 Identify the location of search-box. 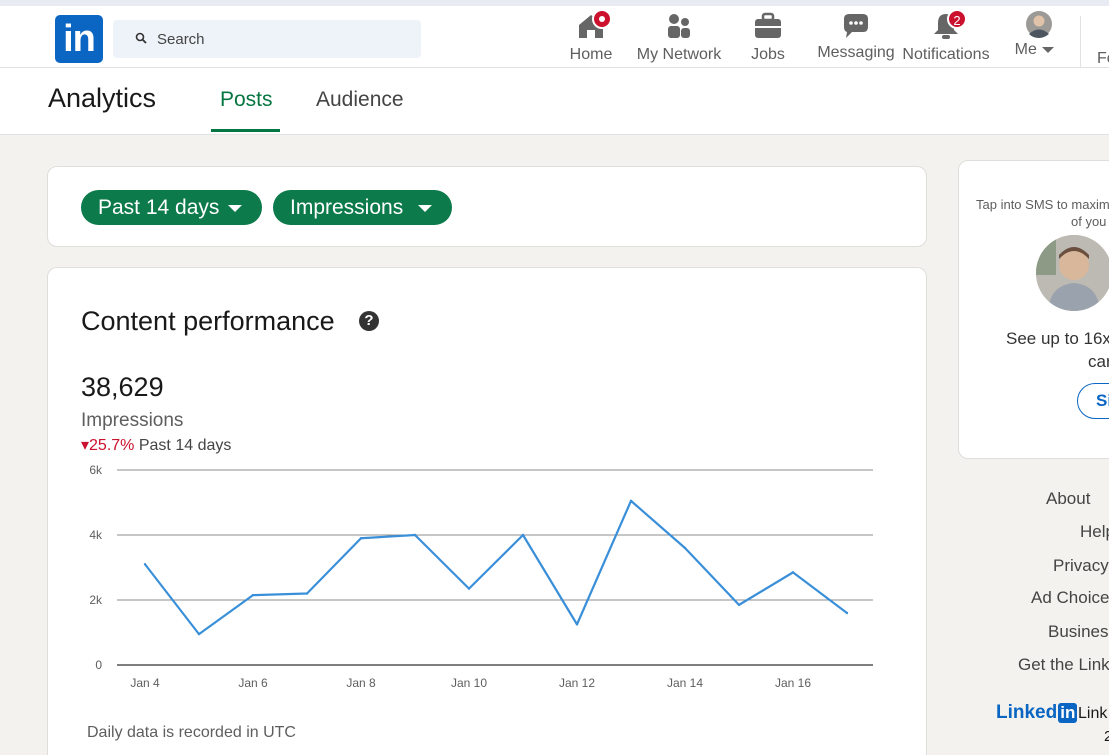
(267, 39).